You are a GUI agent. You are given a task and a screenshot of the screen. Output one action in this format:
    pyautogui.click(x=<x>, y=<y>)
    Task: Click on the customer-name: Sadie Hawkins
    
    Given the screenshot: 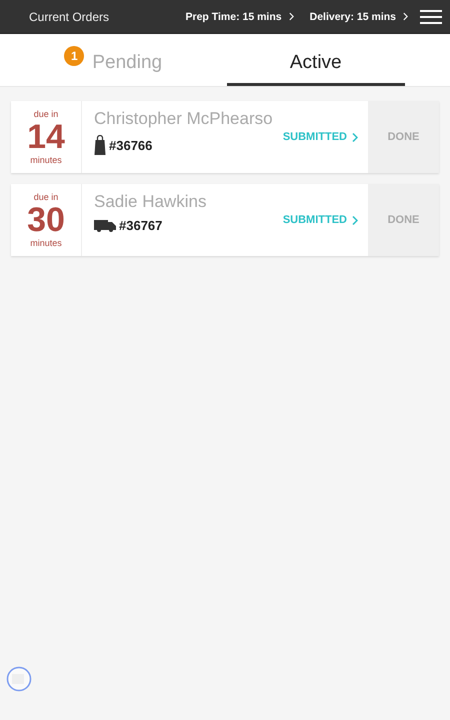 What is the action you would take?
    pyautogui.click(x=151, y=202)
    